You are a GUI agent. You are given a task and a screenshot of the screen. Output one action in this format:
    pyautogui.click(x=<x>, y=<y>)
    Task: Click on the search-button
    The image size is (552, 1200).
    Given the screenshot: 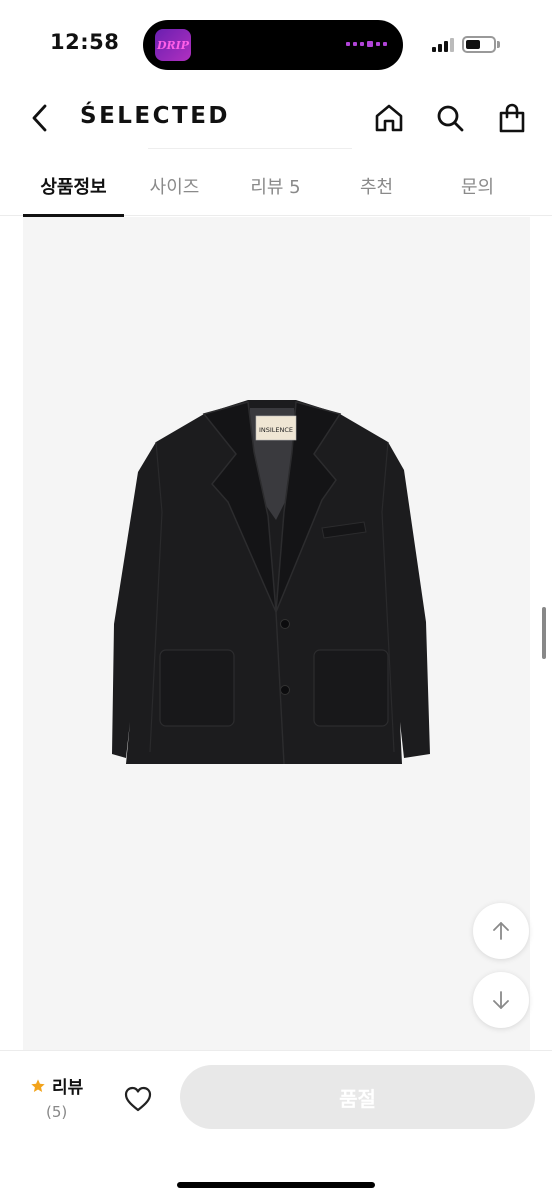 What is the action you would take?
    pyautogui.click(x=450, y=118)
    